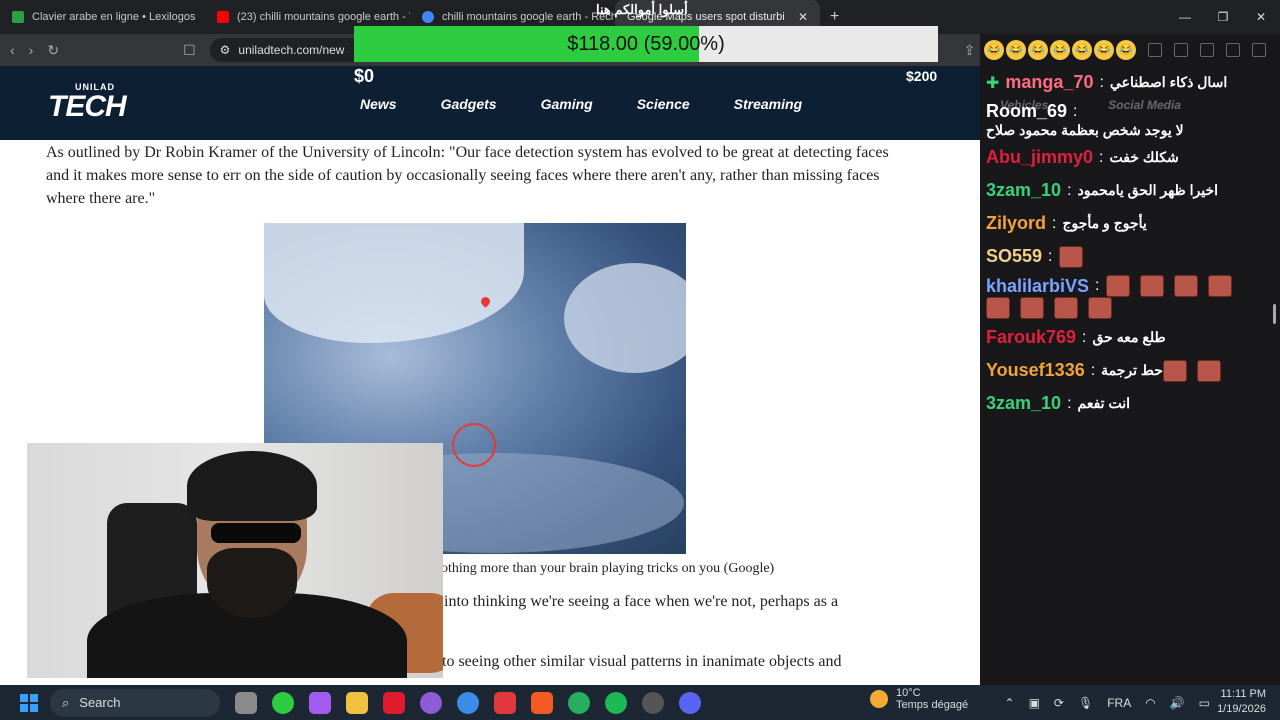  What do you see at coordinates (803, 17) in the screenshot?
I see `close-tab-icon: ✕` at bounding box center [803, 17].